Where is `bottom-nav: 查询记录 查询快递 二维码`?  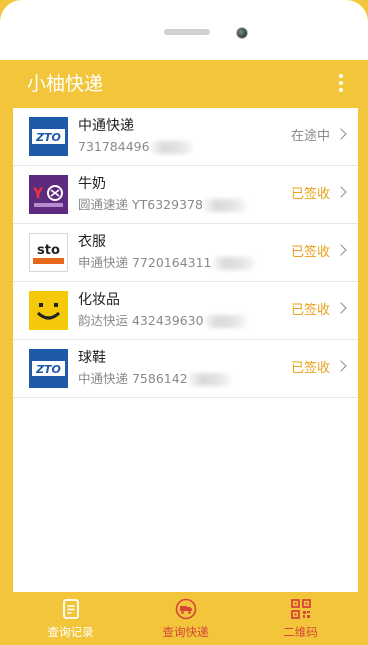
bottom-nav: 查询记录 查询快递 二维码 is located at coordinates (185, 618).